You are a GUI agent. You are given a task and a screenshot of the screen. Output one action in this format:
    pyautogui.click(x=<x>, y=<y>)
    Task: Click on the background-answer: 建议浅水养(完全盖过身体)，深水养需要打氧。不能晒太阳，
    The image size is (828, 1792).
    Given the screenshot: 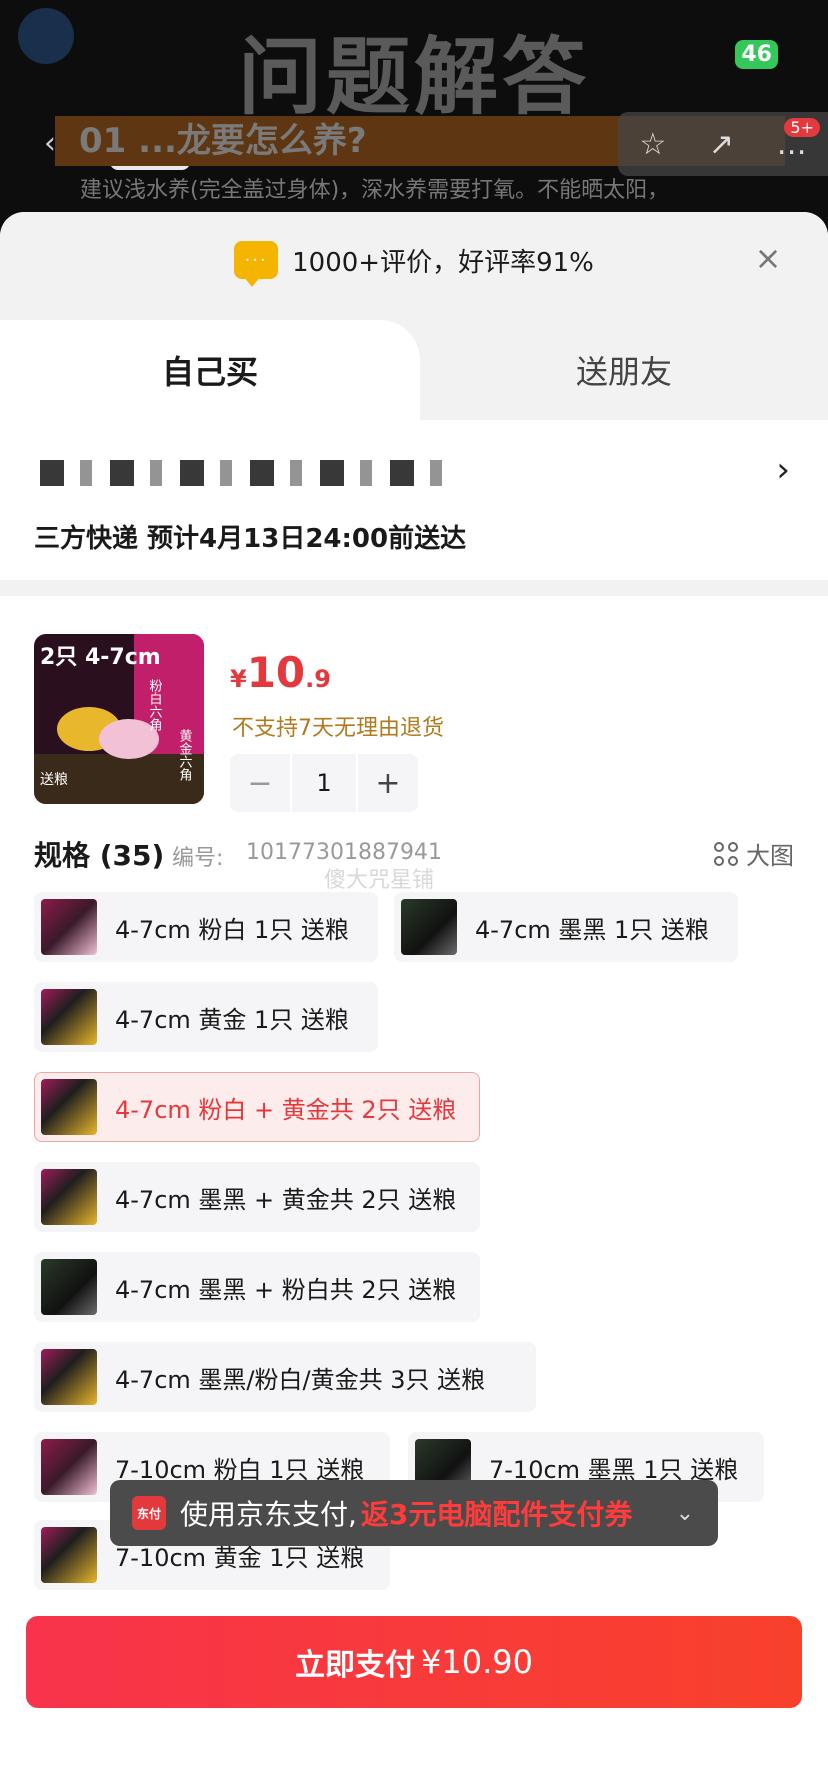 What is the action you would take?
    pyautogui.click(x=375, y=190)
    